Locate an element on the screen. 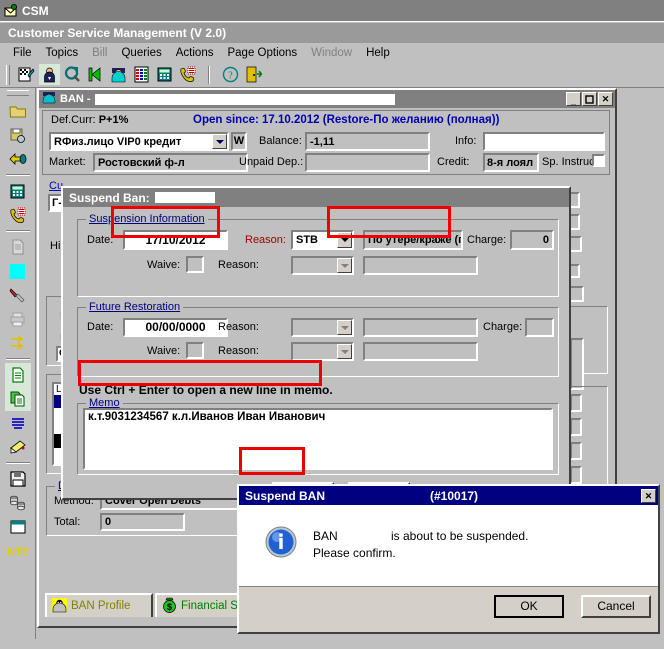  ban-title-text: BAN - is located at coordinates (75, 99).